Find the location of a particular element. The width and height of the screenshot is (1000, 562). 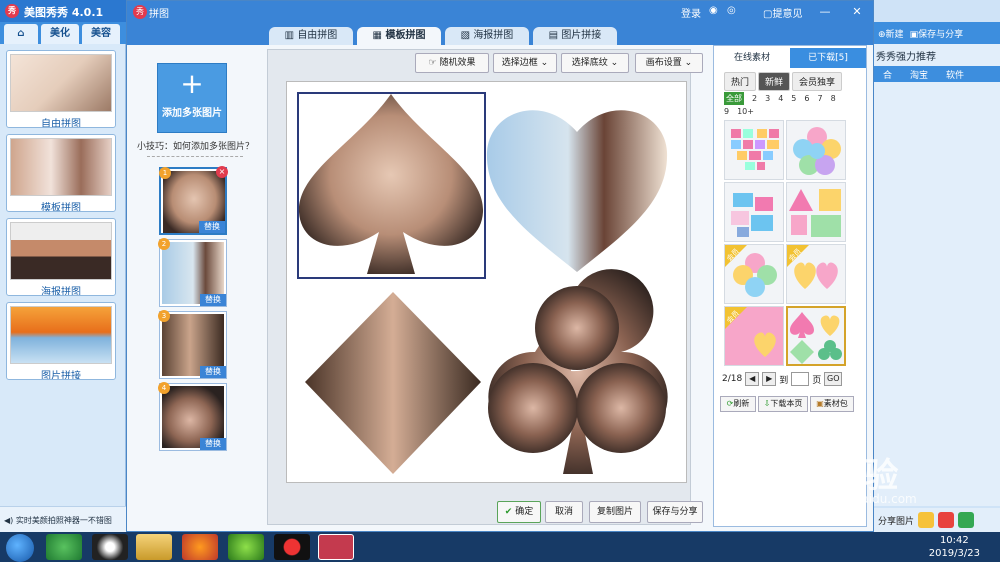

star-icon is located at coordinates (926, 520).